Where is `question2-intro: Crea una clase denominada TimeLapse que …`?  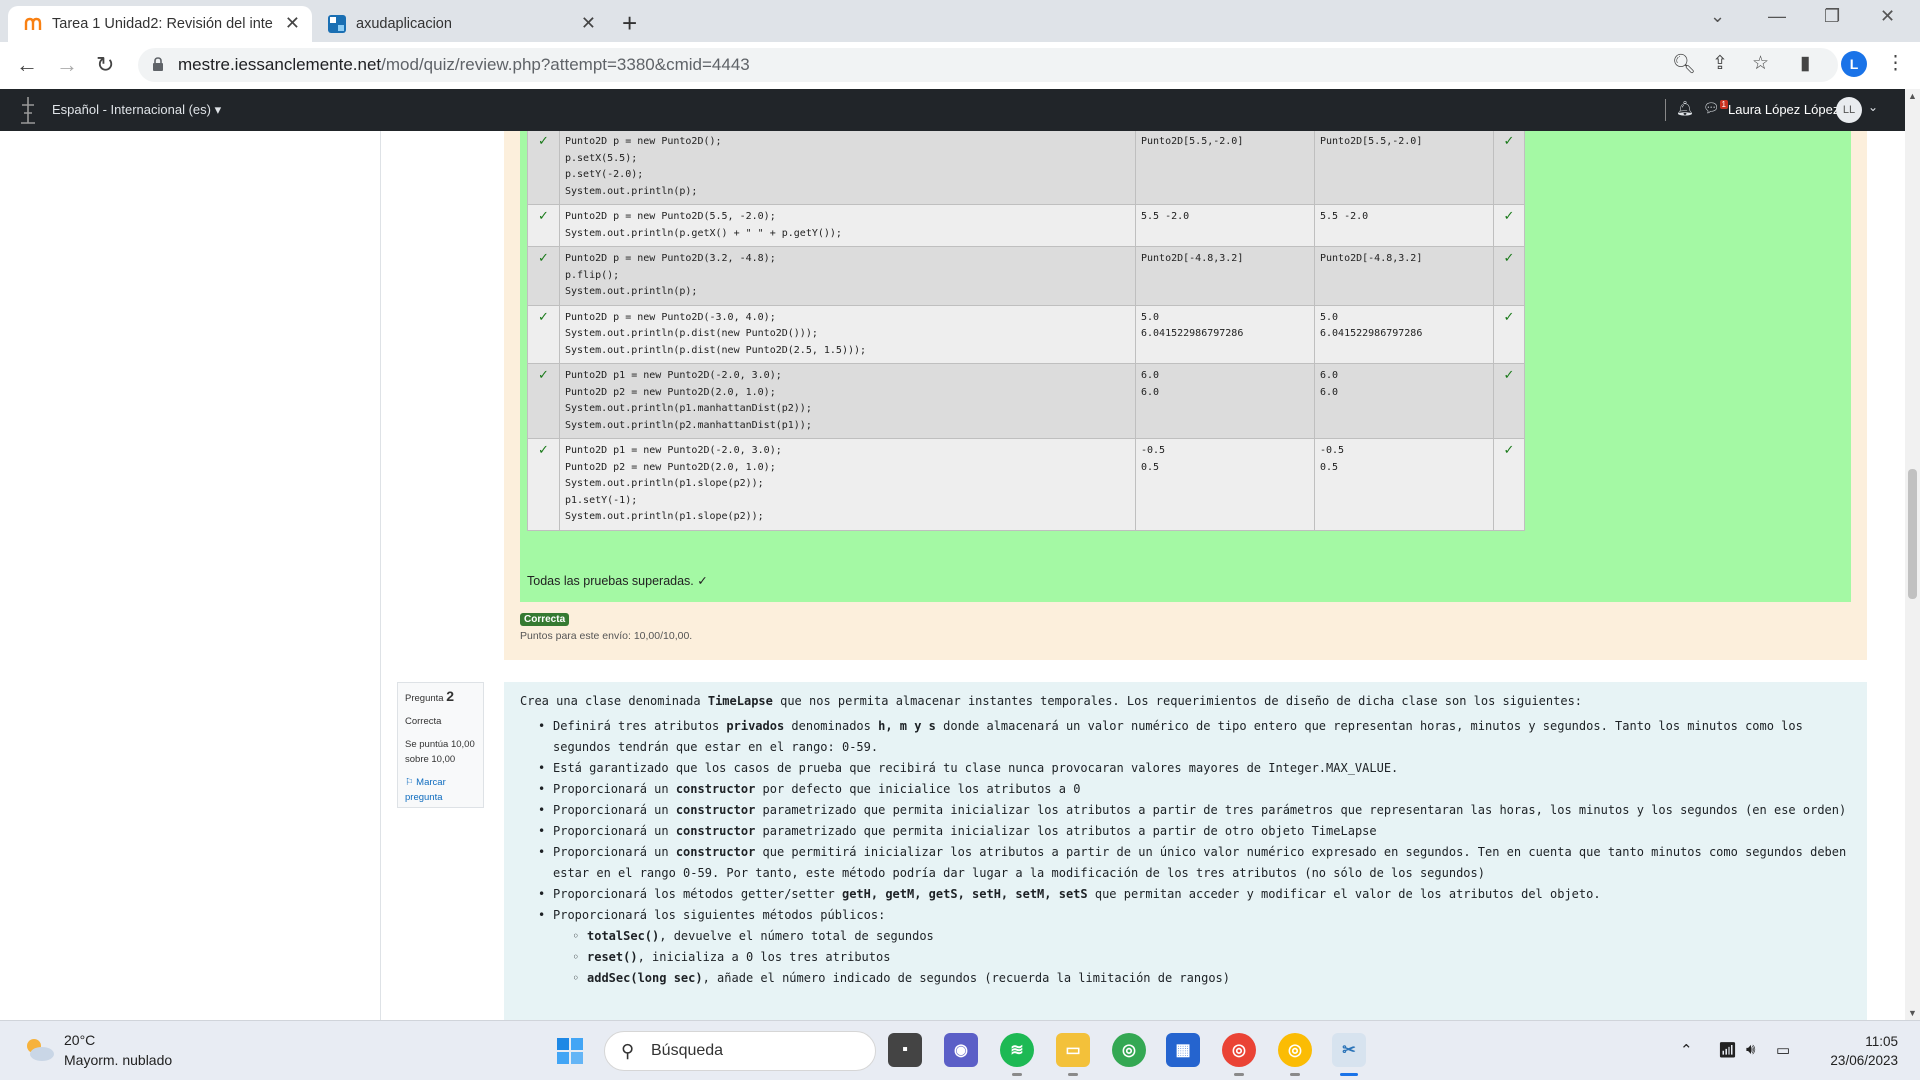
question2-intro: Crea una clase denominada TimeLapse que … is located at coordinates (1051, 701).